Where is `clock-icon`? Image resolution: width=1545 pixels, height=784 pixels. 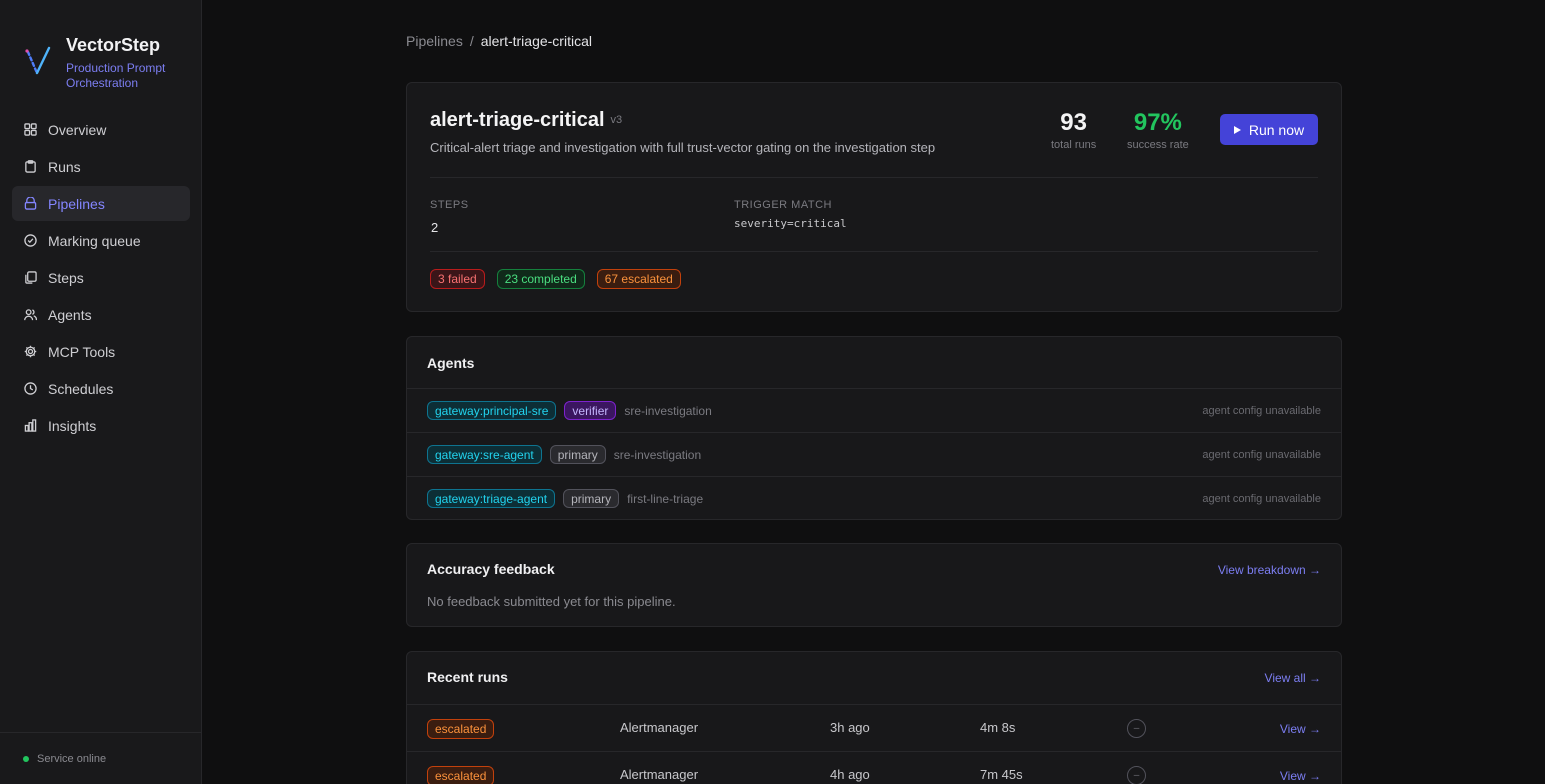 clock-icon is located at coordinates (30, 388).